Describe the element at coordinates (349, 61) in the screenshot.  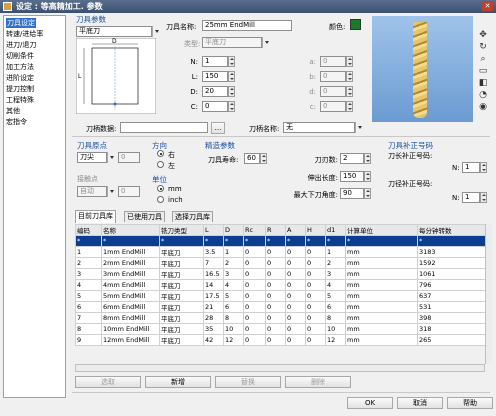
I see `param-4-spinner` at that location.